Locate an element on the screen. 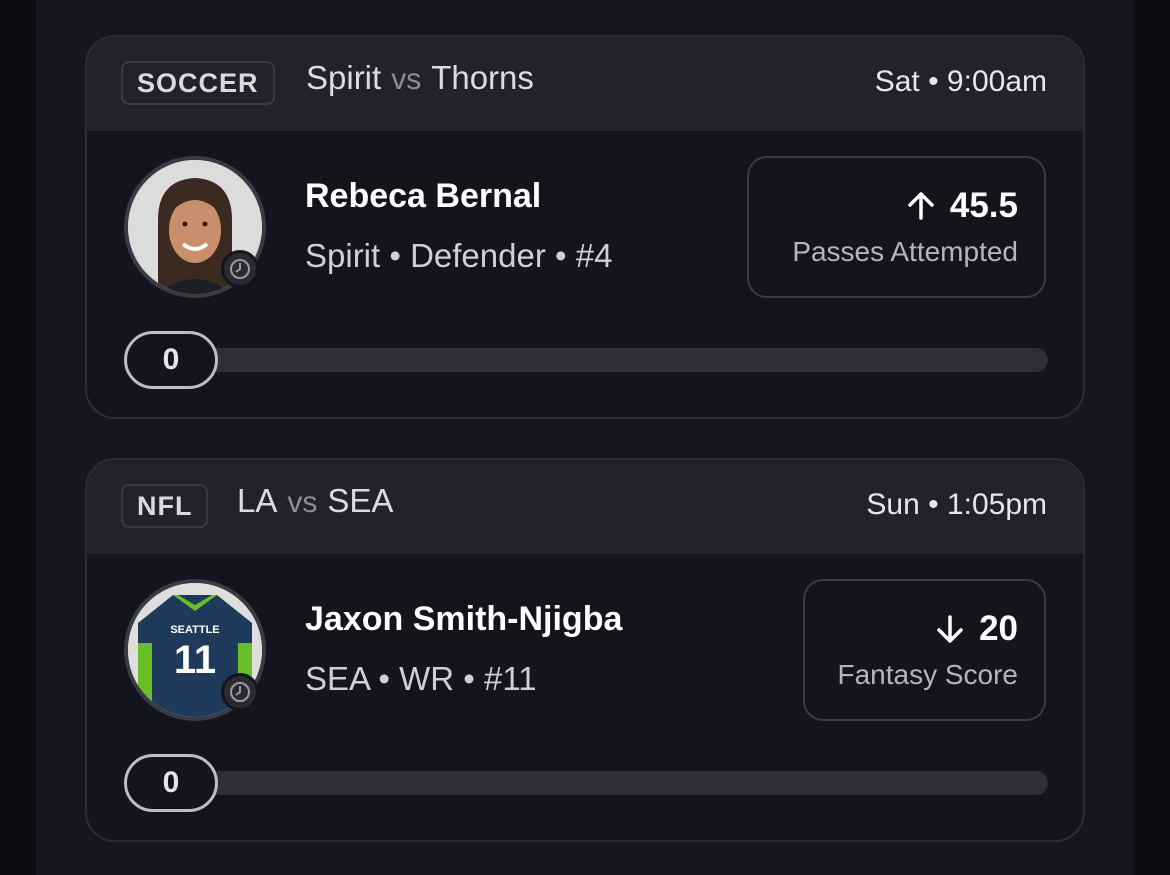 Image resolution: width=1170 pixels, height=875 pixels. card-header: NFL LA vs SEA Sun • 1:05pm is located at coordinates (585, 507).